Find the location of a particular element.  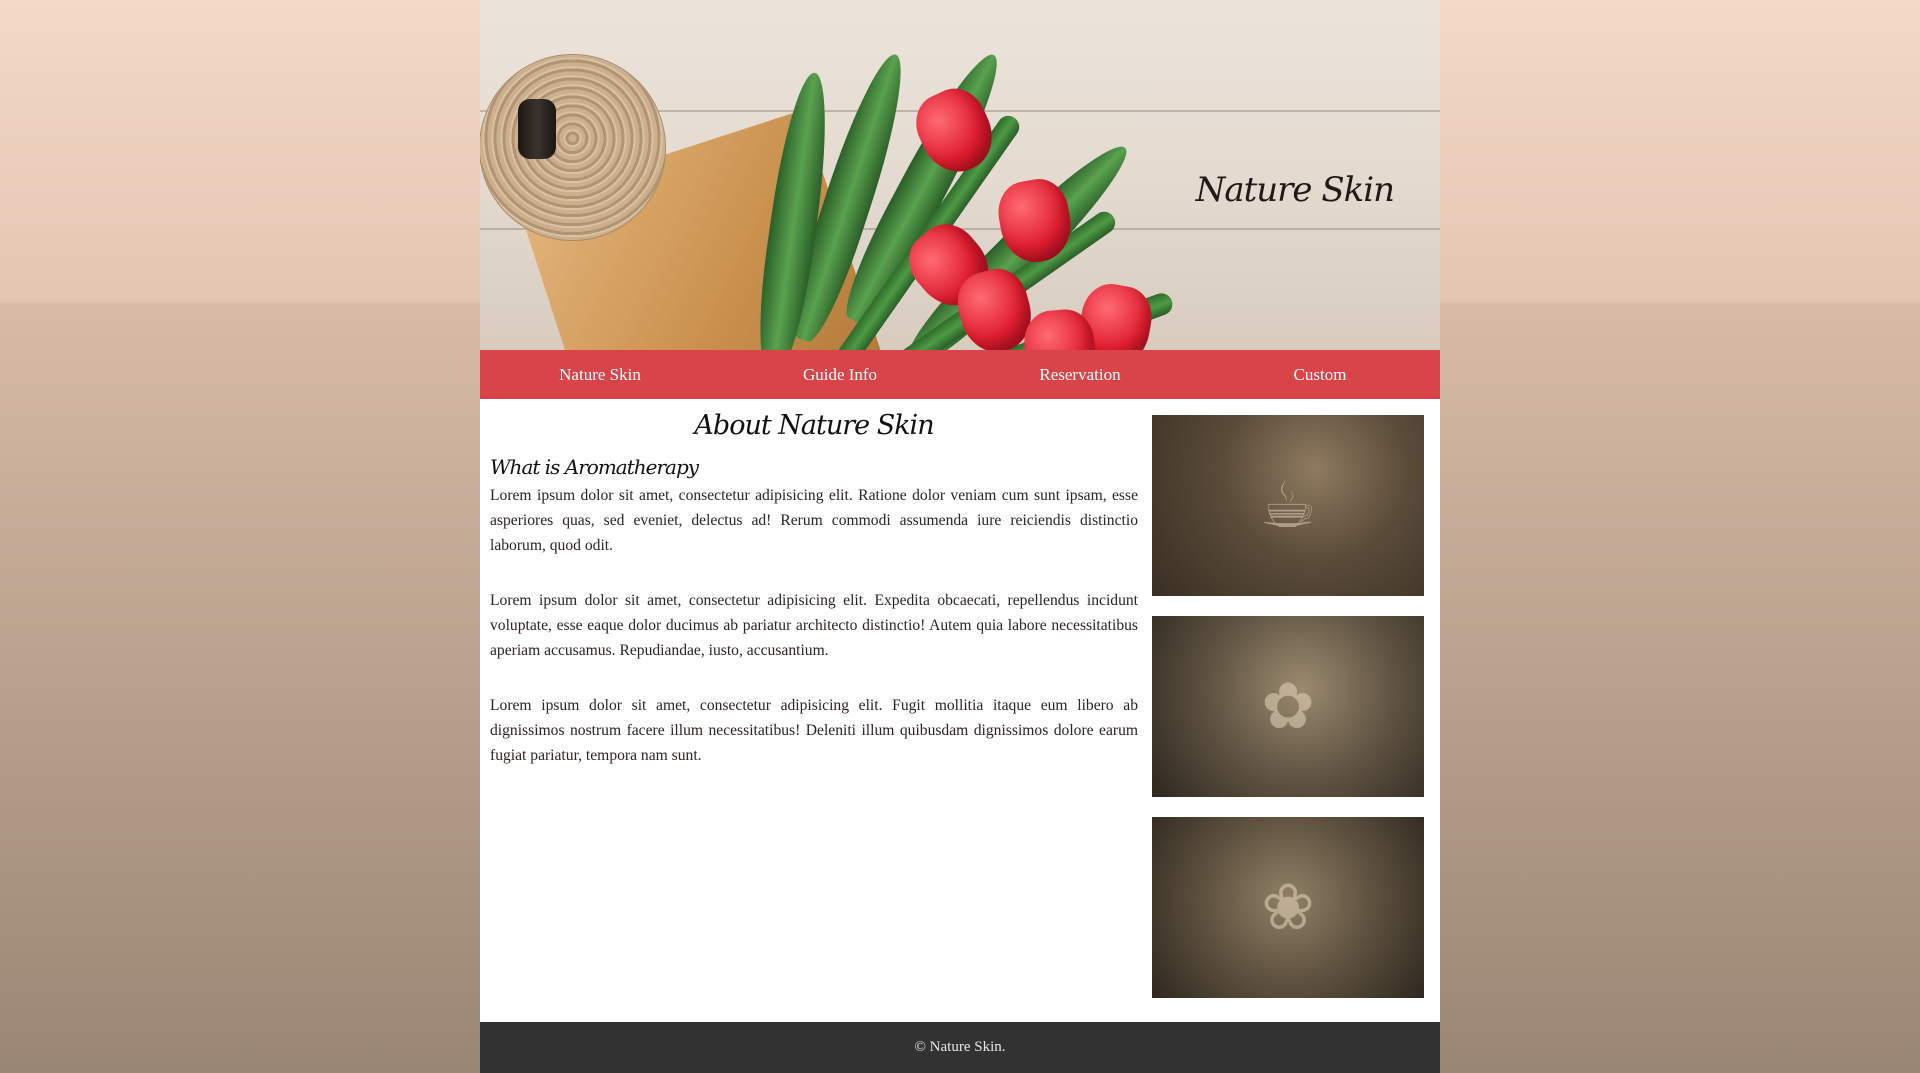

gallery-image-aroma: ☕ is located at coordinates (1288, 505).